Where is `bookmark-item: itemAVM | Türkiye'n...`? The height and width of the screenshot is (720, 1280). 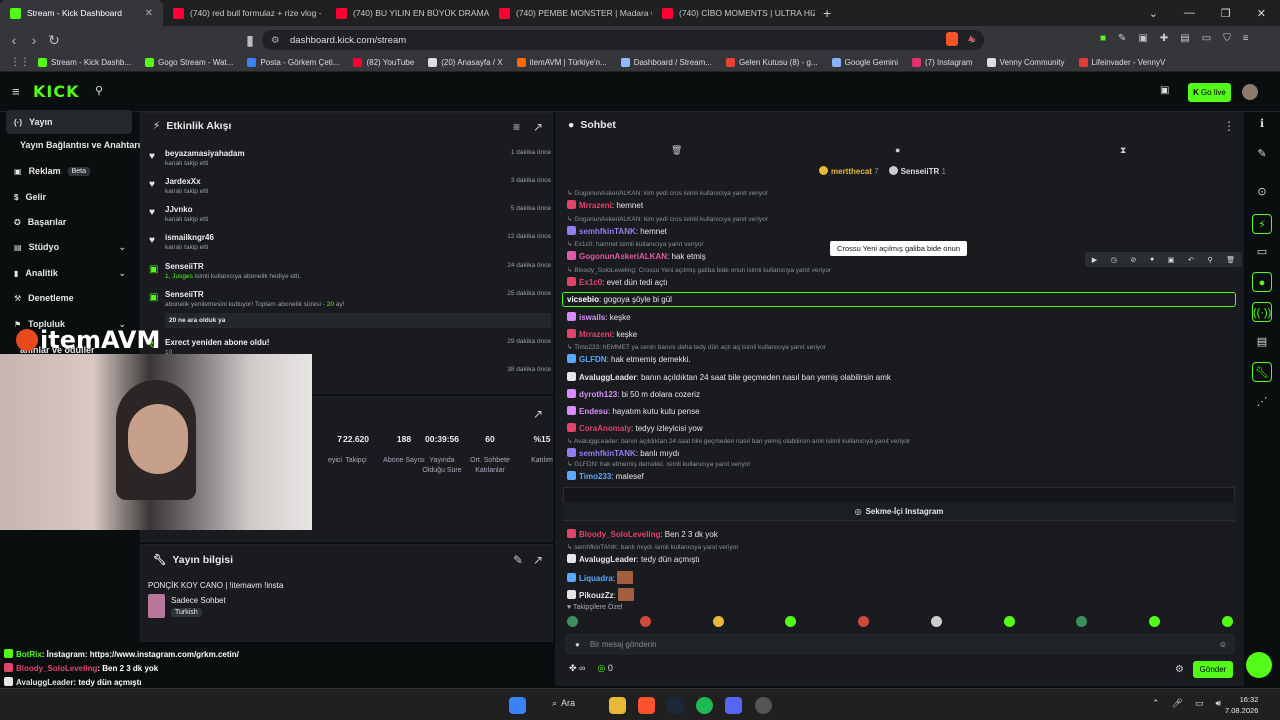 bookmark-item: itemAVM | Türkiye'n... is located at coordinates (561, 62).